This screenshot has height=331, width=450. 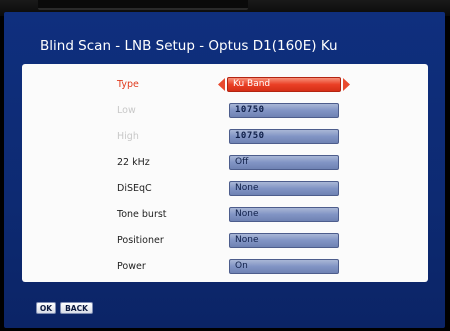 What do you see at coordinates (128, 136) in the screenshot?
I see `high-label: High` at bounding box center [128, 136].